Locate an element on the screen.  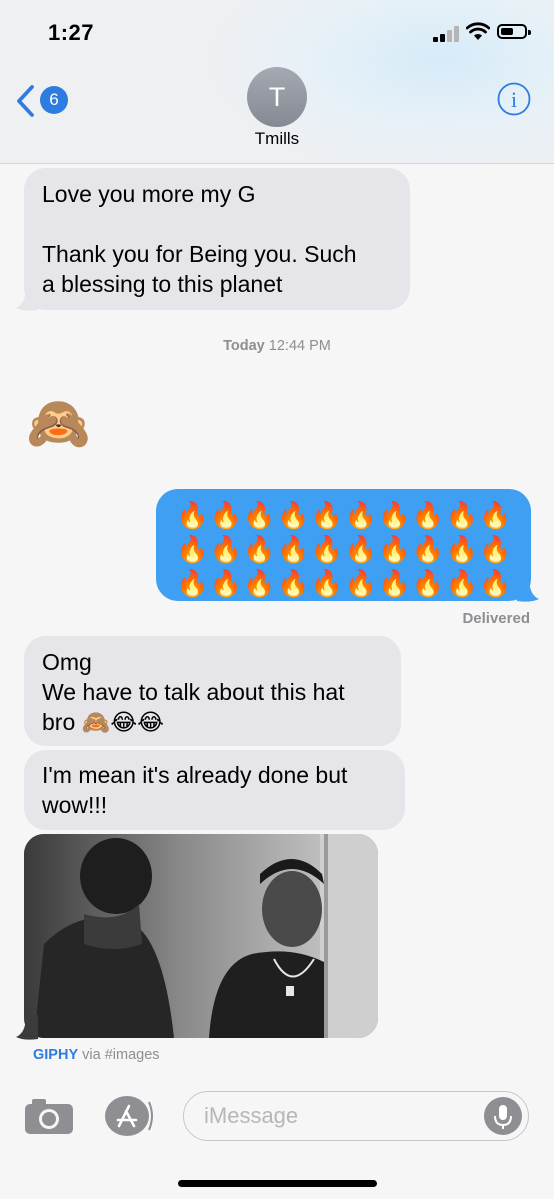
microphone-icon is located at coordinates (503, 1117).